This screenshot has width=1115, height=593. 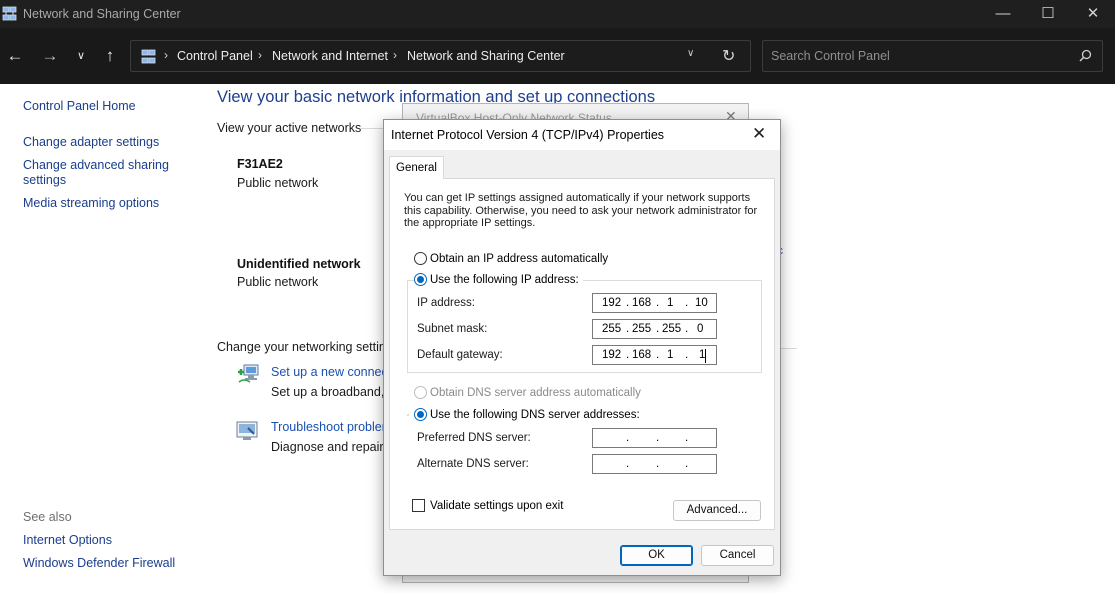 What do you see at coordinates (332, 447) in the screenshot?
I see `task-troubleshoot-desc: Diagnose and repair n` at bounding box center [332, 447].